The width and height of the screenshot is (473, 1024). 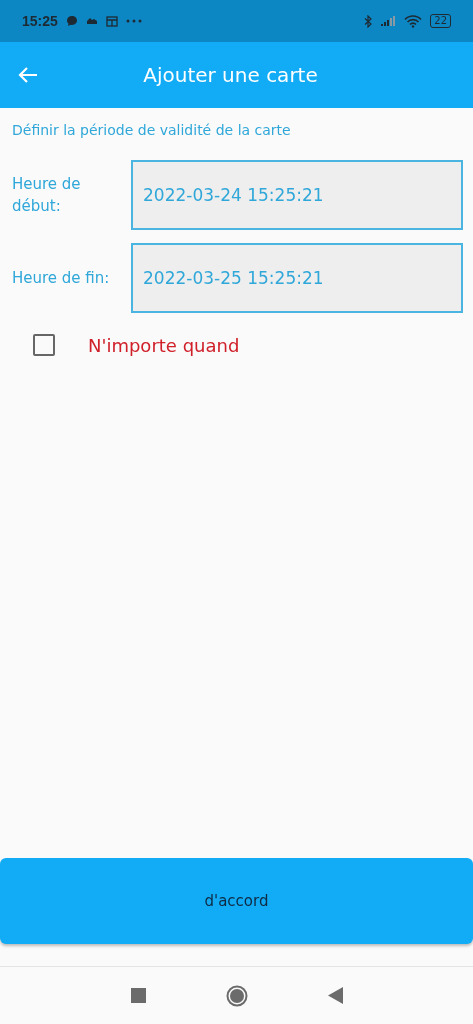 What do you see at coordinates (413, 21) in the screenshot?
I see `wifi-icon` at bounding box center [413, 21].